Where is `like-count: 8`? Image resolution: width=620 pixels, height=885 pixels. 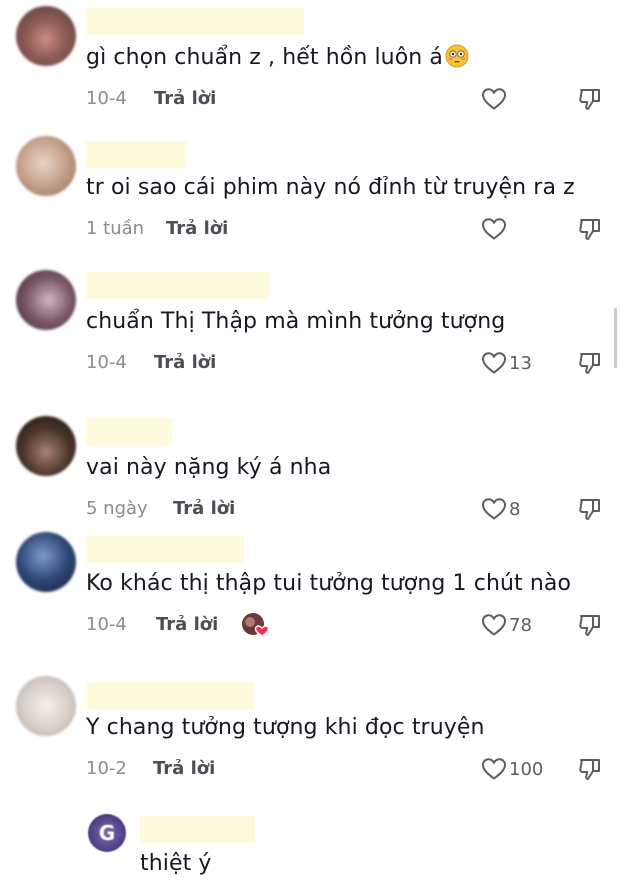 like-count: 8 is located at coordinates (515, 509).